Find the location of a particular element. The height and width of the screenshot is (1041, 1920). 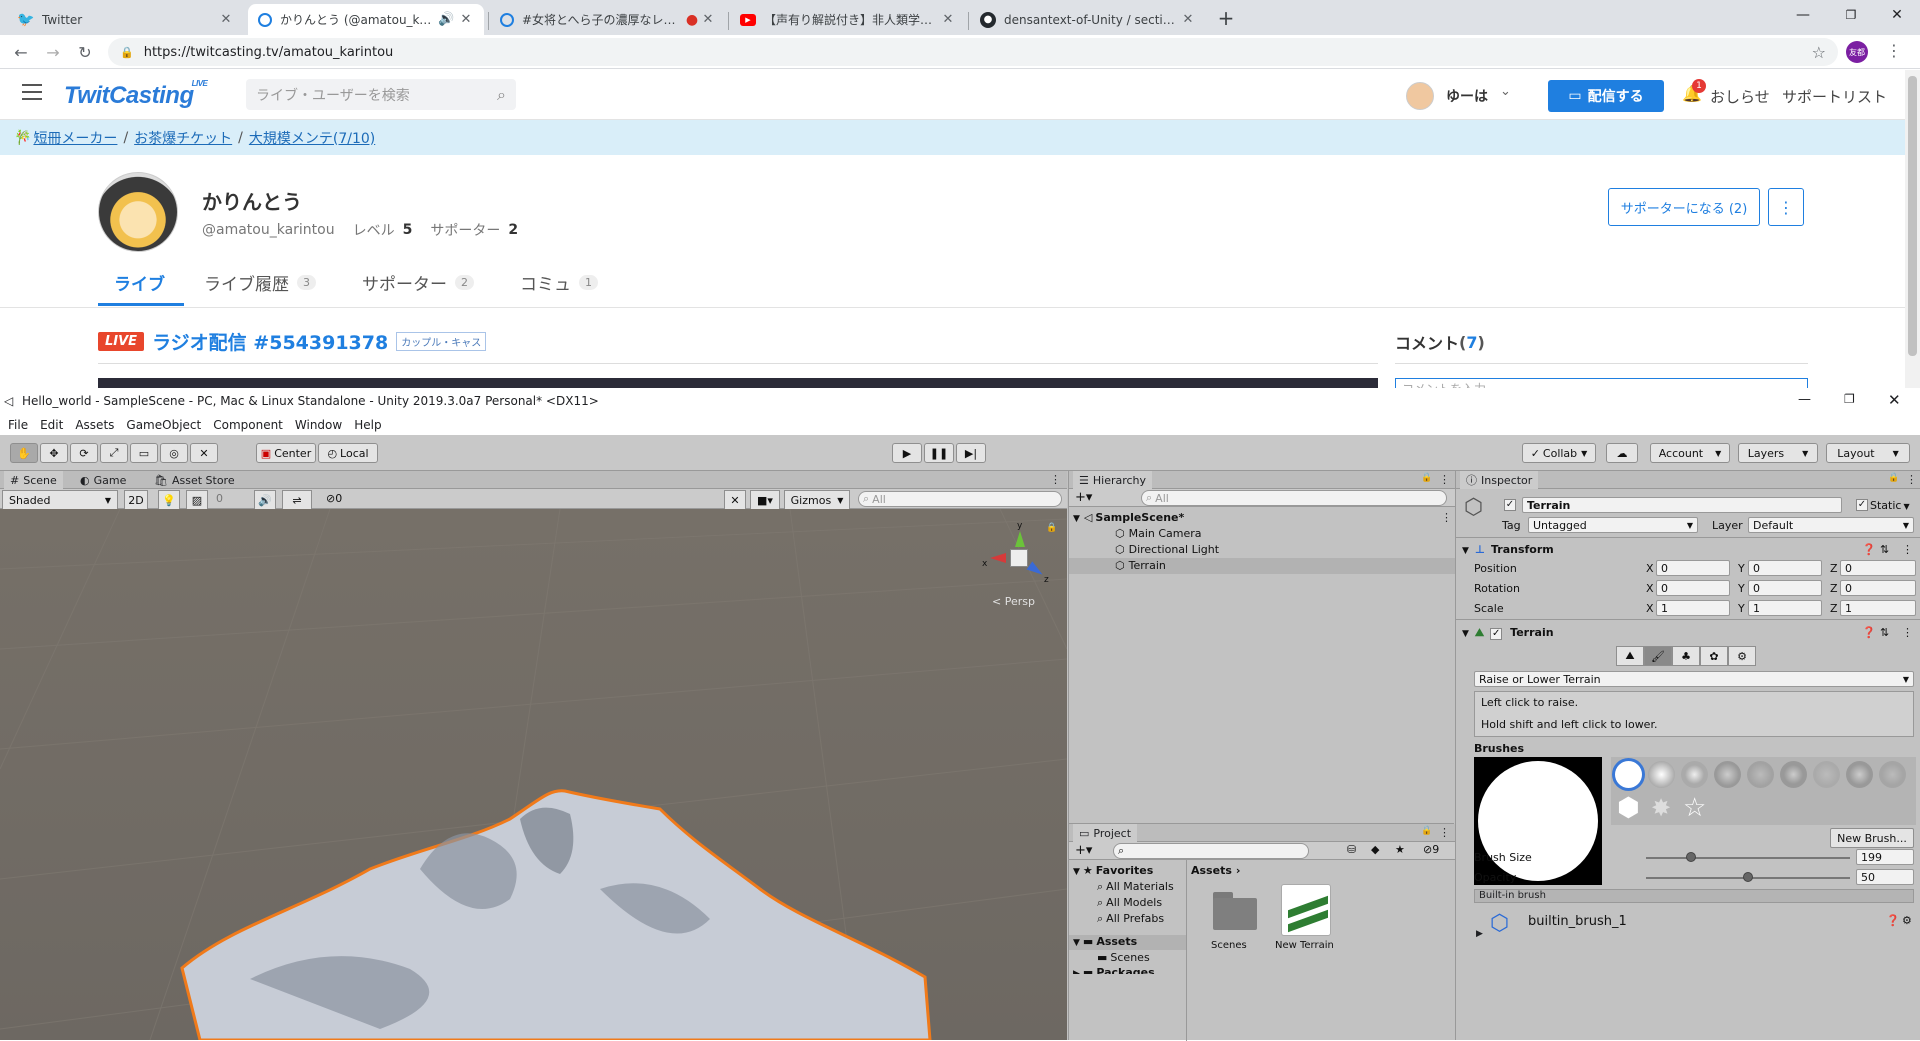

tools-icon: ✕ is located at coordinates (735, 500).